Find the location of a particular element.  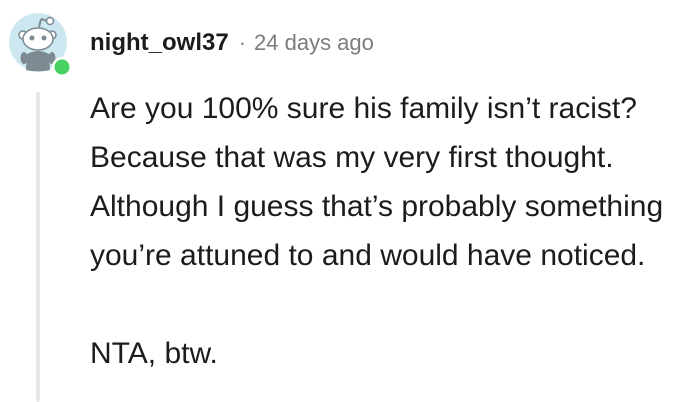

comment-author-link: night_owl37 is located at coordinates (159, 43).